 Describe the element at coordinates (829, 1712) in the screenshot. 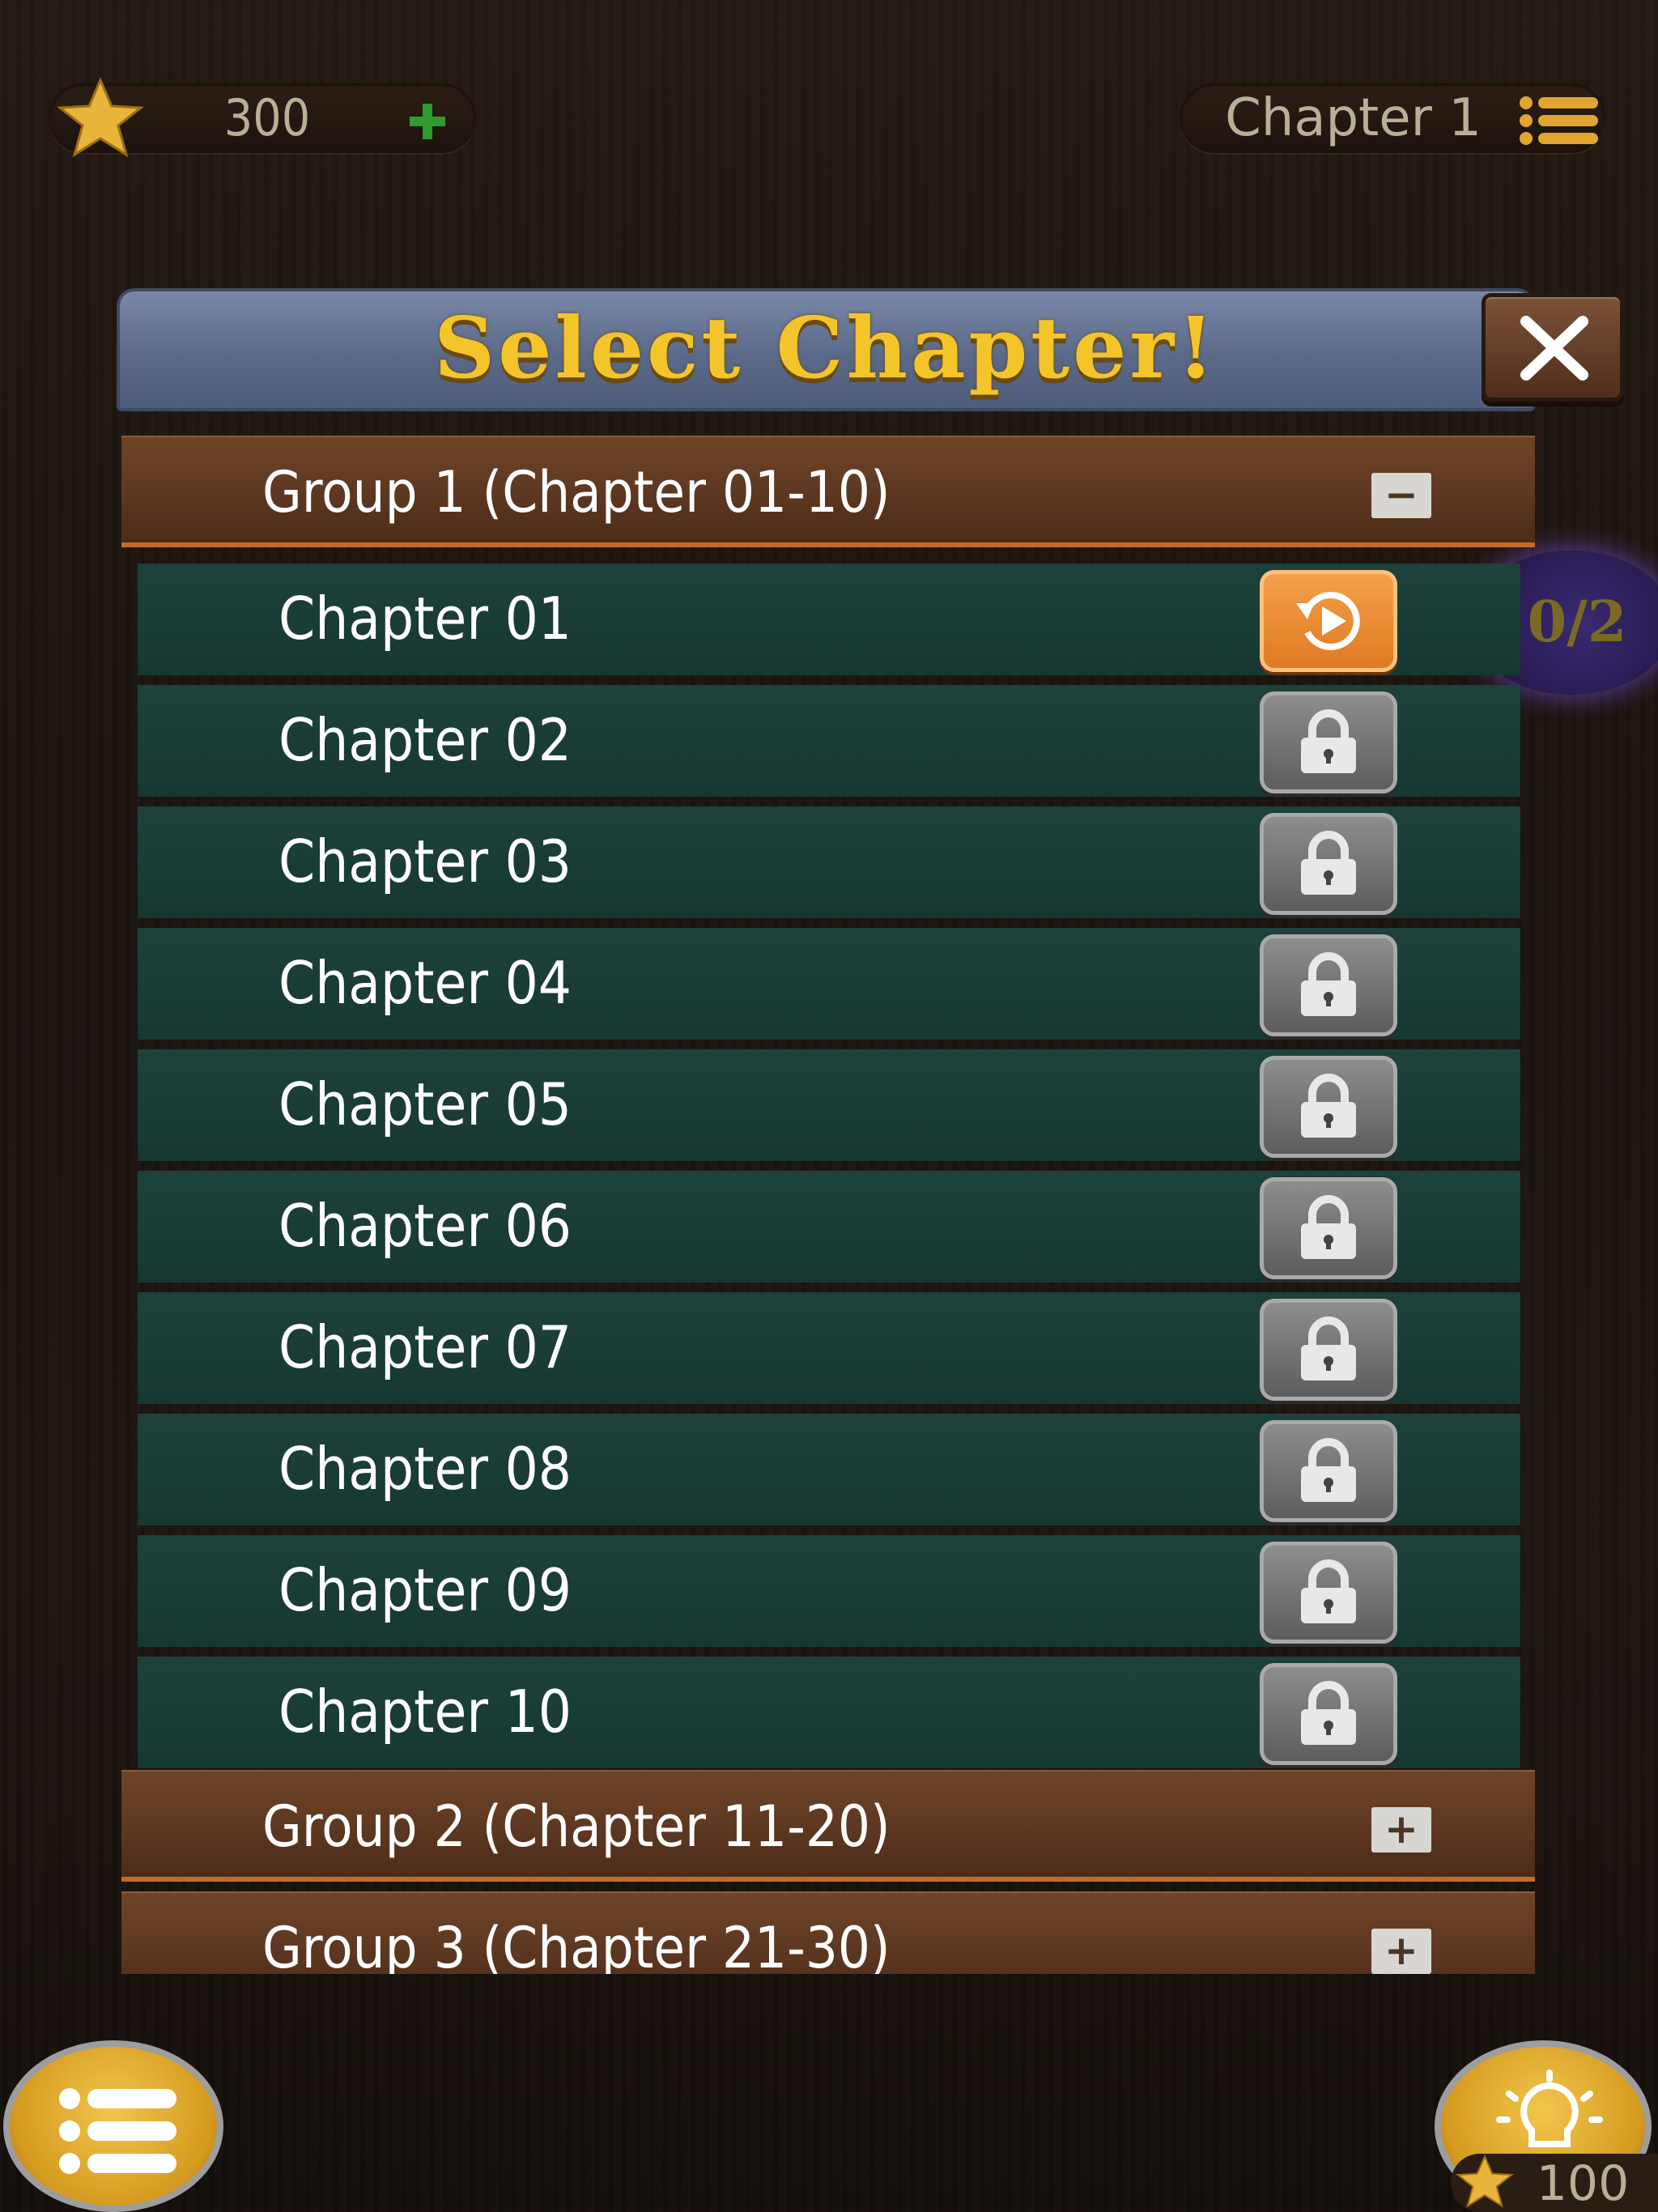

I see `chapter-row: Chapter 10` at that location.